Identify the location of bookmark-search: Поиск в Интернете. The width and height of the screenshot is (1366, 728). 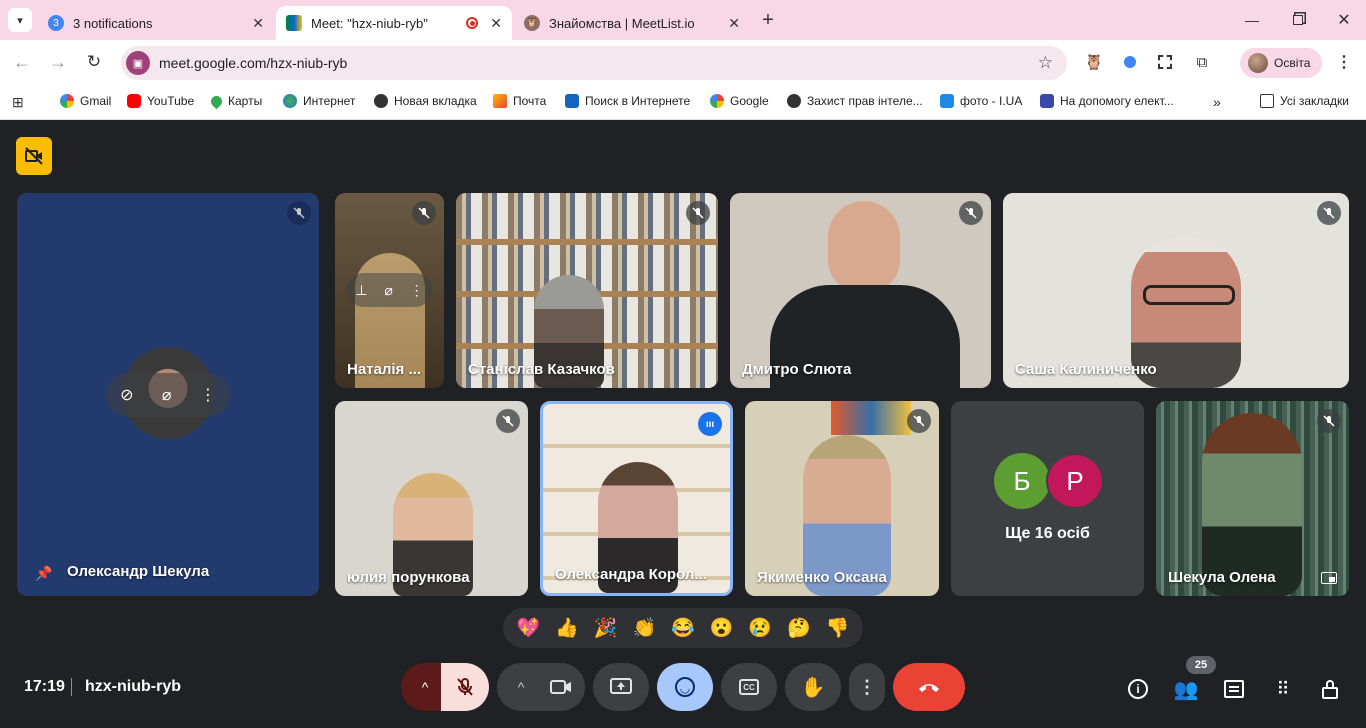
(627, 101).